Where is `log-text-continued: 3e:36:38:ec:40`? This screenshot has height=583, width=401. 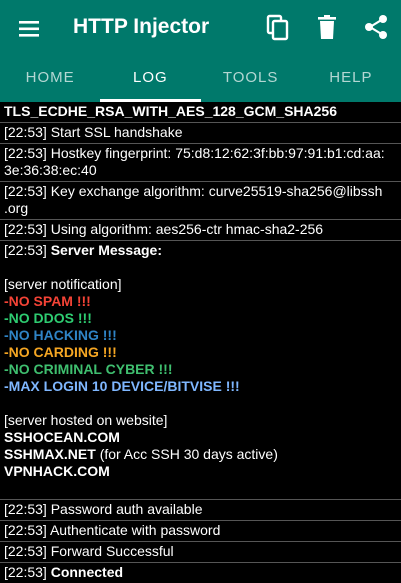 log-text-continued: 3e:36:38:ec:40 is located at coordinates (50, 170).